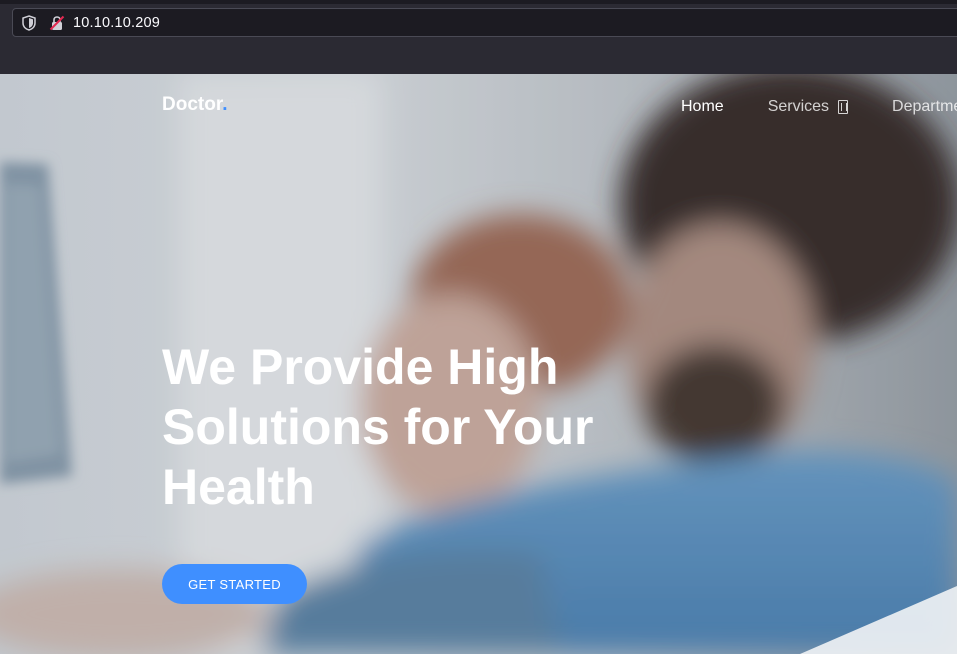  Describe the element at coordinates (116, 23) in the screenshot. I see `url-text: 10.10.10.209` at that location.